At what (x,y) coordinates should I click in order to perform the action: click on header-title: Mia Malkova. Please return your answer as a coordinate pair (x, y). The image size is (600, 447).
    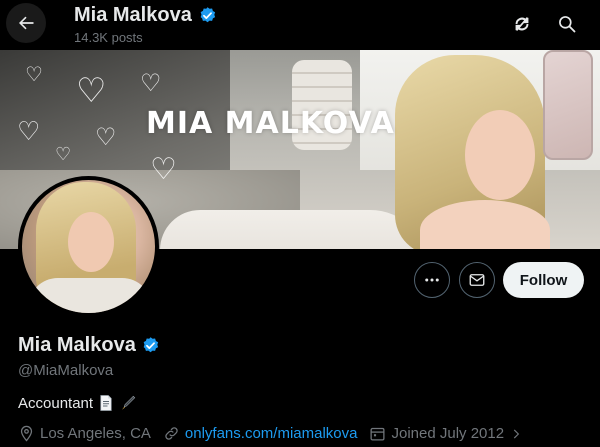
    Looking at the image, I should click on (133, 15).